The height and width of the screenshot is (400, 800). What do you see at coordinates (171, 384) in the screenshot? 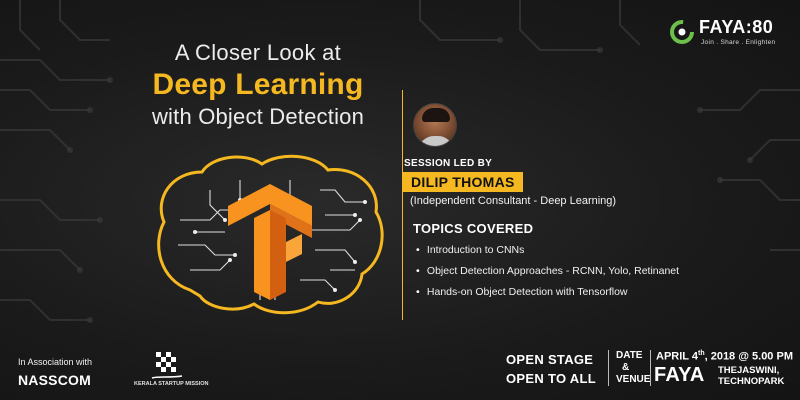
I see `ksum-logo-text: KERALA STARTUP MISSION` at bounding box center [171, 384].